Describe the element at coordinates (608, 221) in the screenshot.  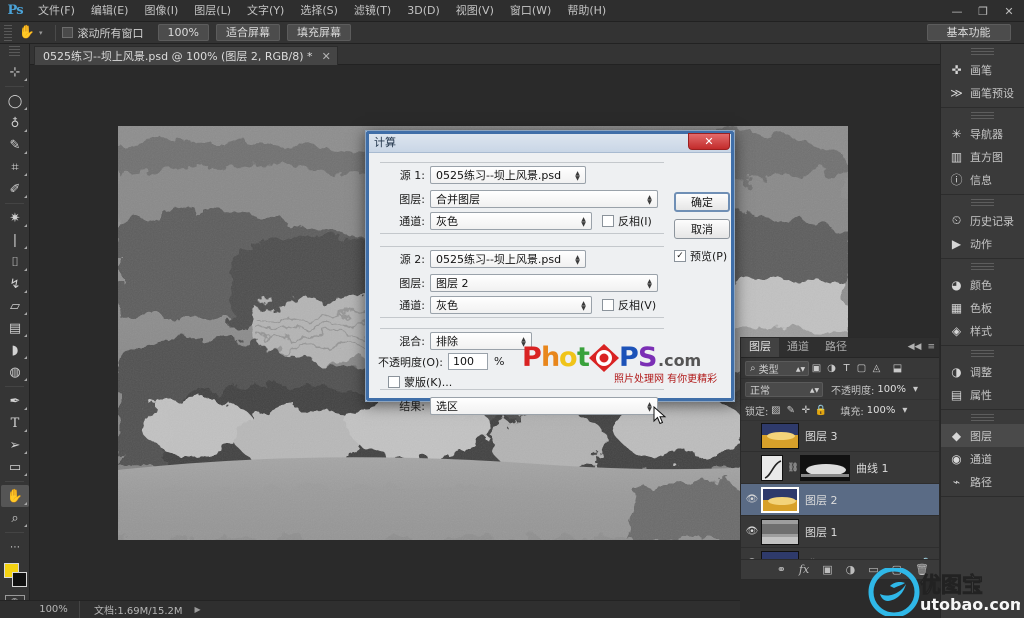
I see `source1-invert-checkbox` at that location.